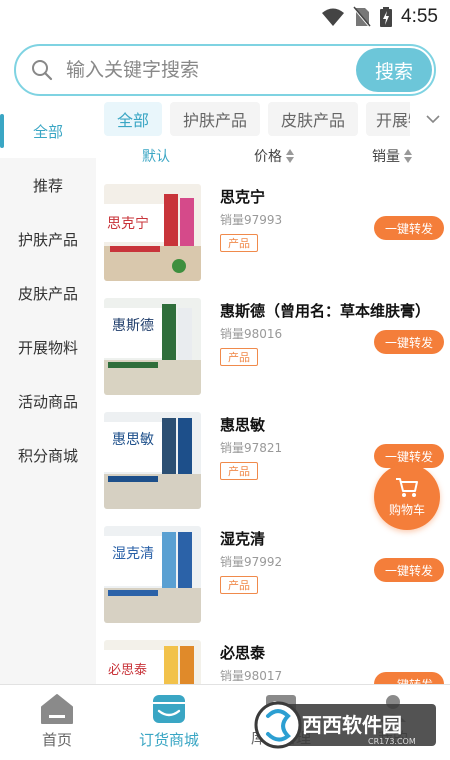 This screenshot has height=760, width=450. Describe the element at coordinates (352, 725) in the screenshot. I see `svg-text: 西西软件园` at that location.